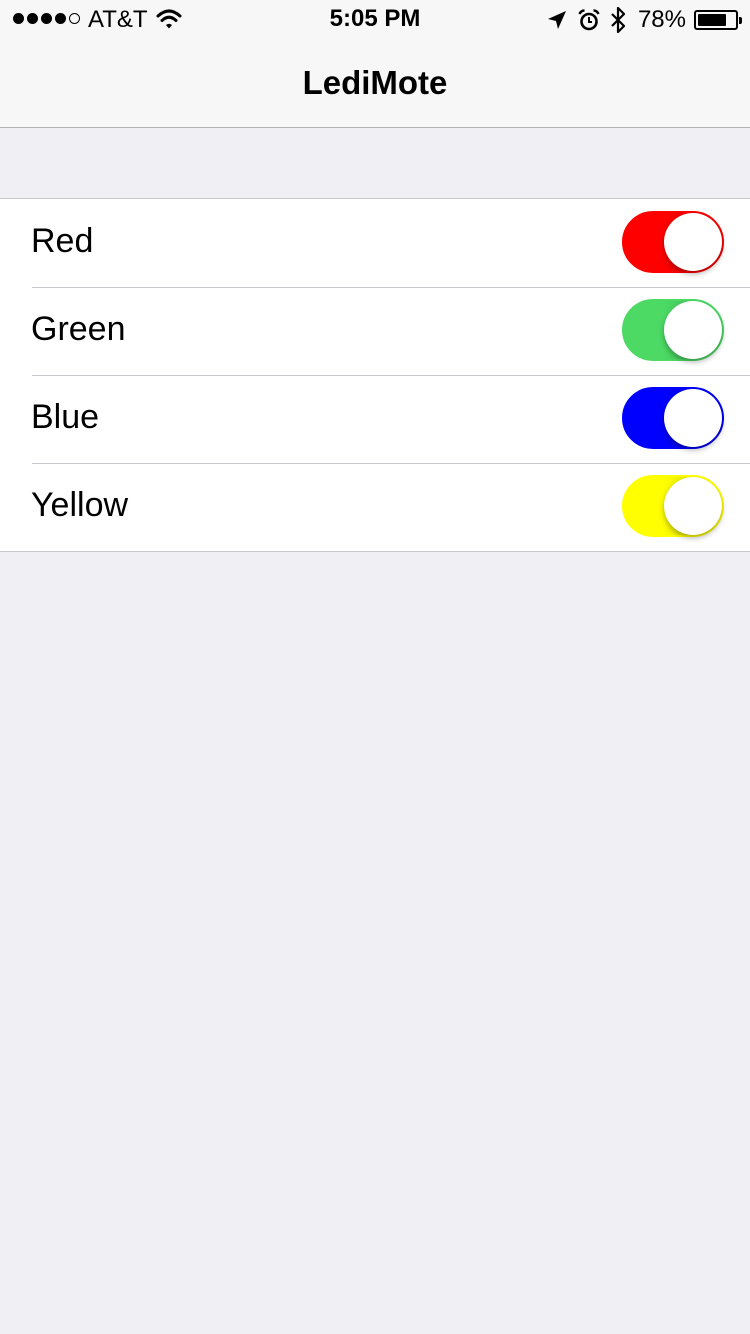 The height and width of the screenshot is (1334, 750). I want to click on list-item-red: Red, so click(375, 243).